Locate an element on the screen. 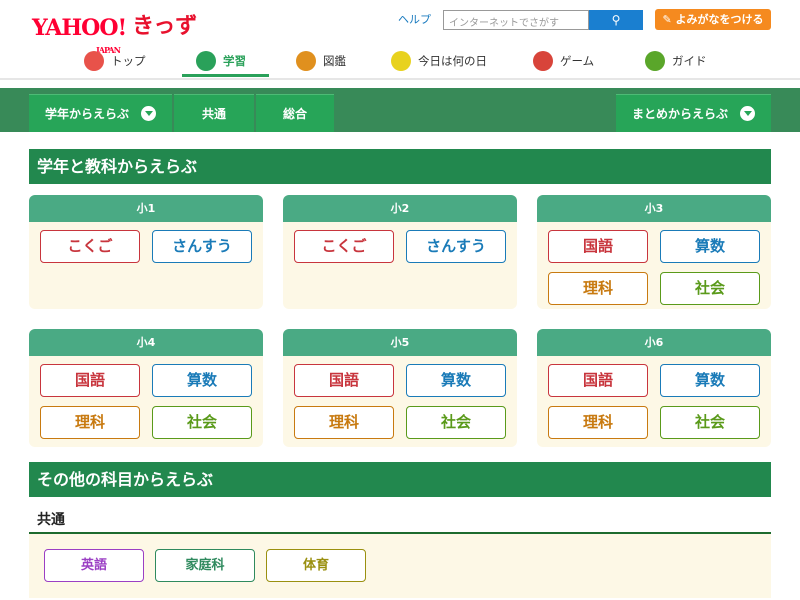  help-link: ヘルプ is located at coordinates (414, 19).